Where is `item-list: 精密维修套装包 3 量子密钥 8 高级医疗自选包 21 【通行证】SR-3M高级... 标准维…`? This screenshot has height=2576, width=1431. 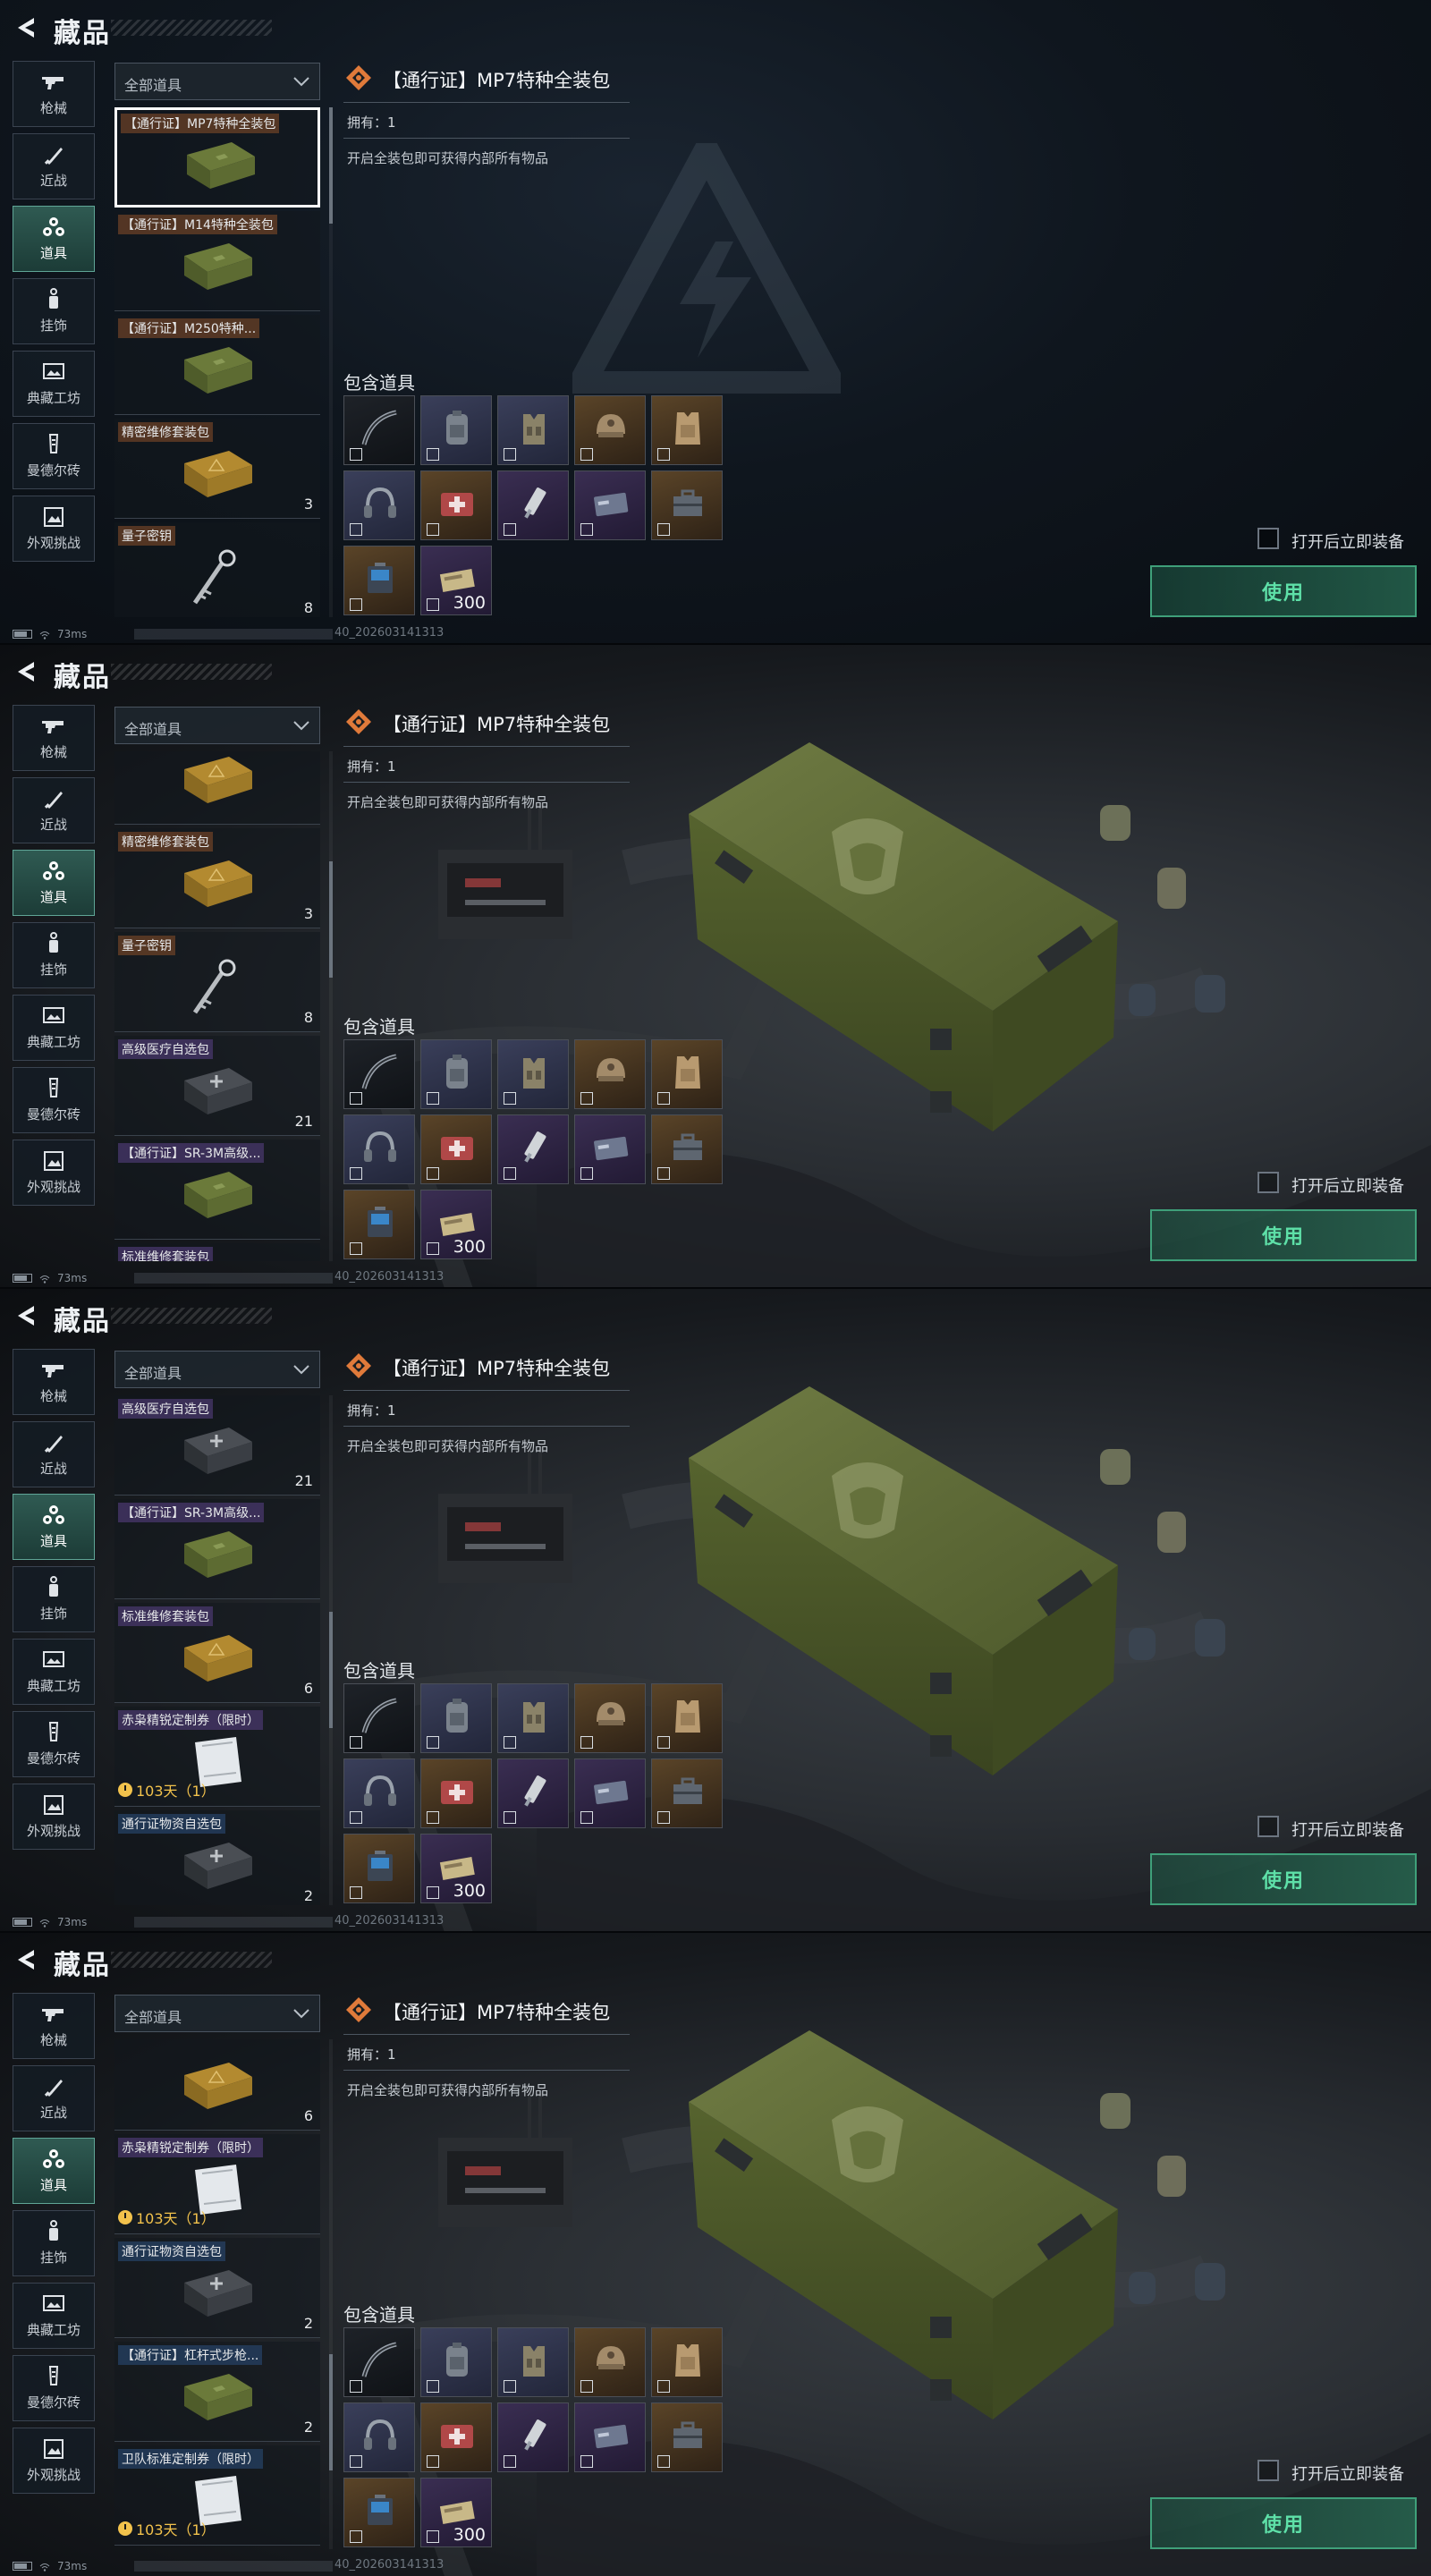
item-list: 精密维修套装包 3 量子密钥 8 高级医疗自选包 21 【通行证】SR-3M高级... 标准维… is located at coordinates (218, 1006).